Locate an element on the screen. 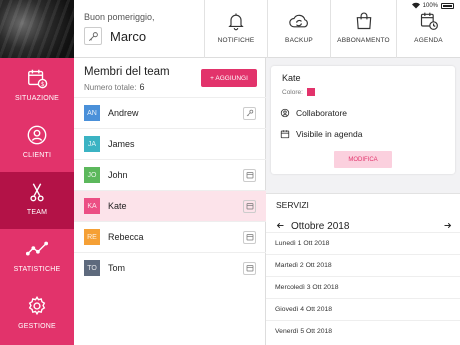  day-row: Lunedì 1 Ott 2018 is located at coordinates (363, 243).